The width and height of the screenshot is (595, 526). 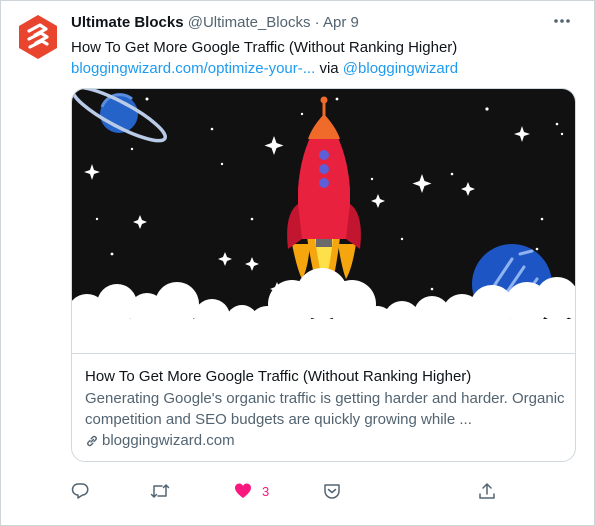 I want to click on like-button: 3, so click(x=251, y=491).